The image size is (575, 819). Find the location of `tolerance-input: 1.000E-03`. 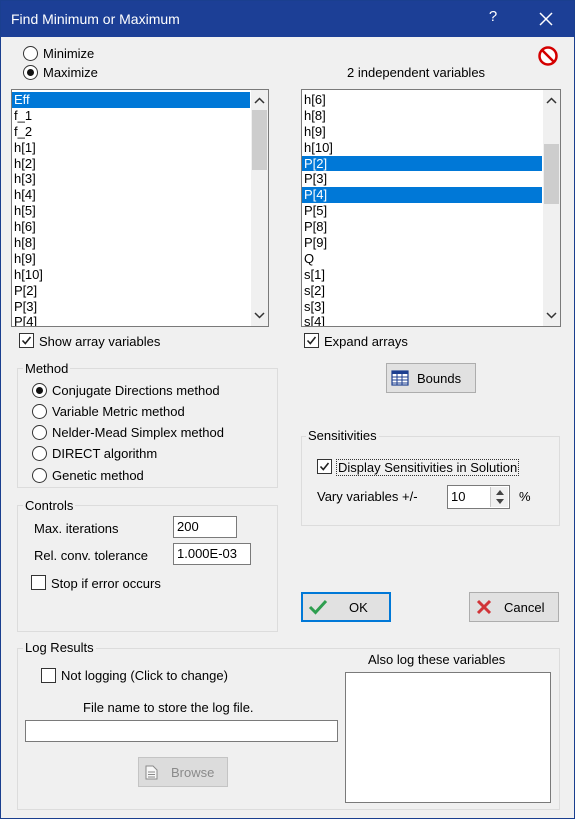

tolerance-input: 1.000E-03 is located at coordinates (212, 554).